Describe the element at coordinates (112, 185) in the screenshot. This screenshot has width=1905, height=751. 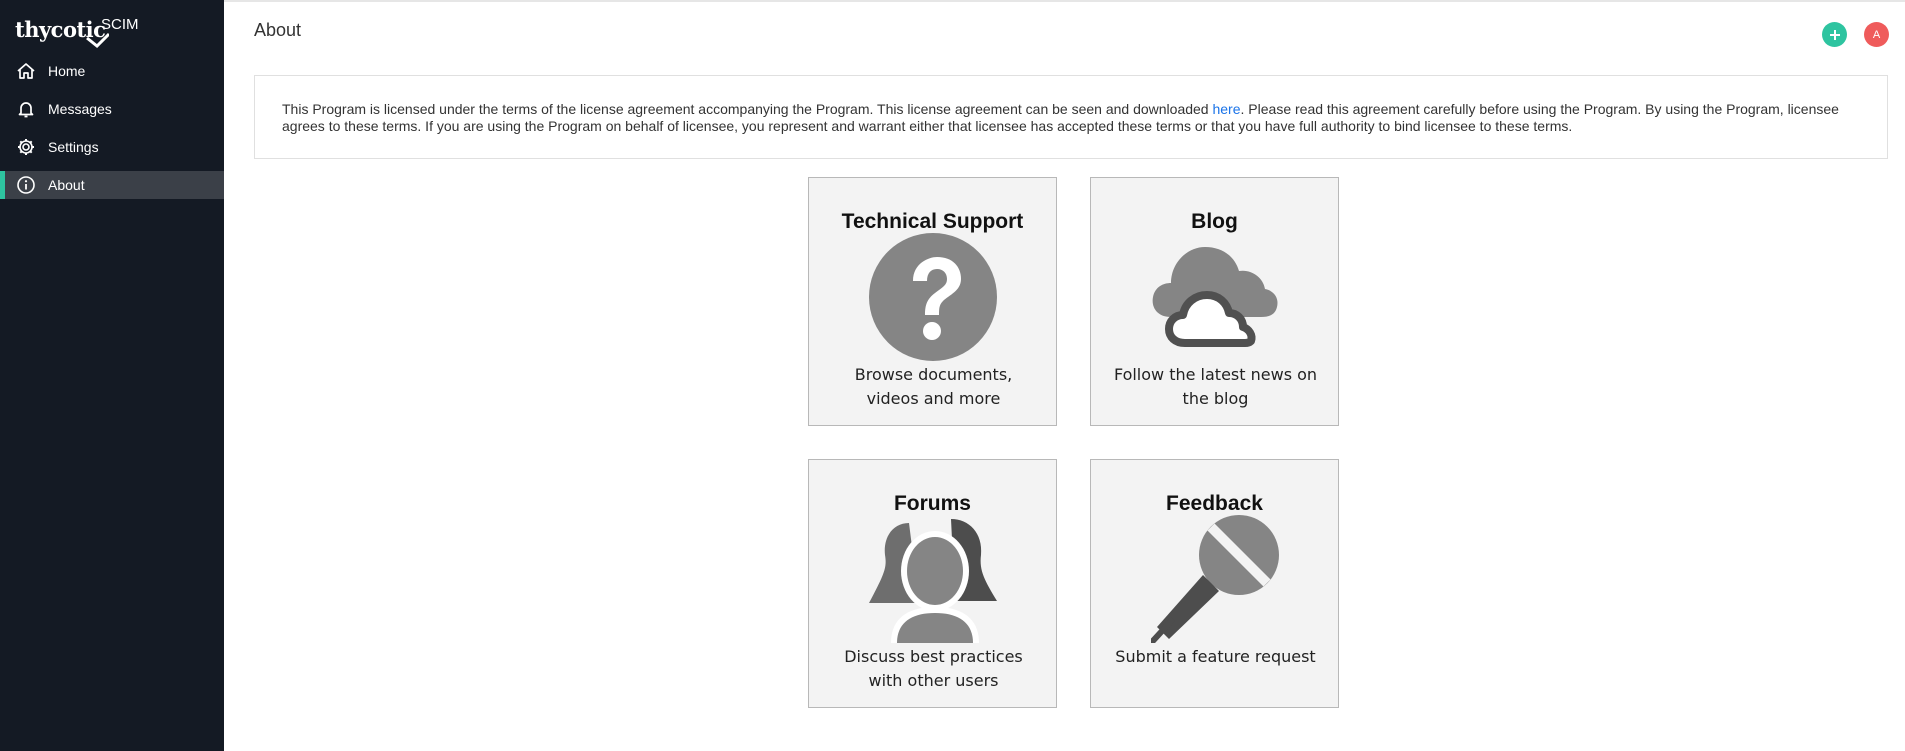
I see `sidebar-item-about: About` at that location.